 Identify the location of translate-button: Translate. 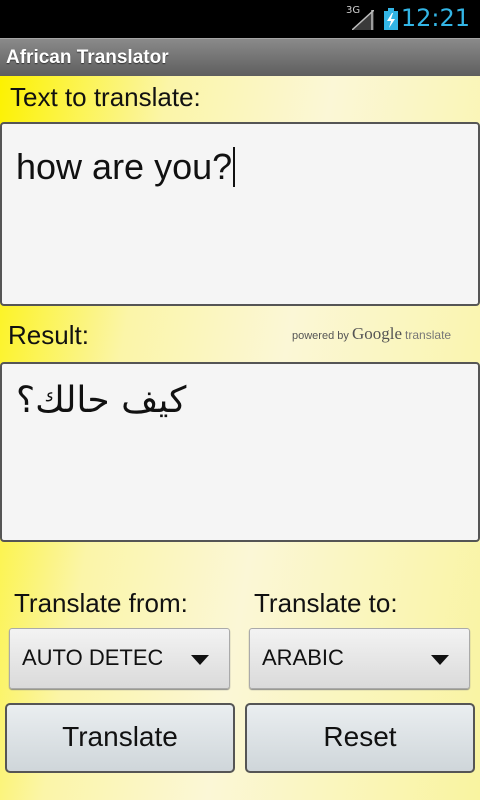
(120, 738).